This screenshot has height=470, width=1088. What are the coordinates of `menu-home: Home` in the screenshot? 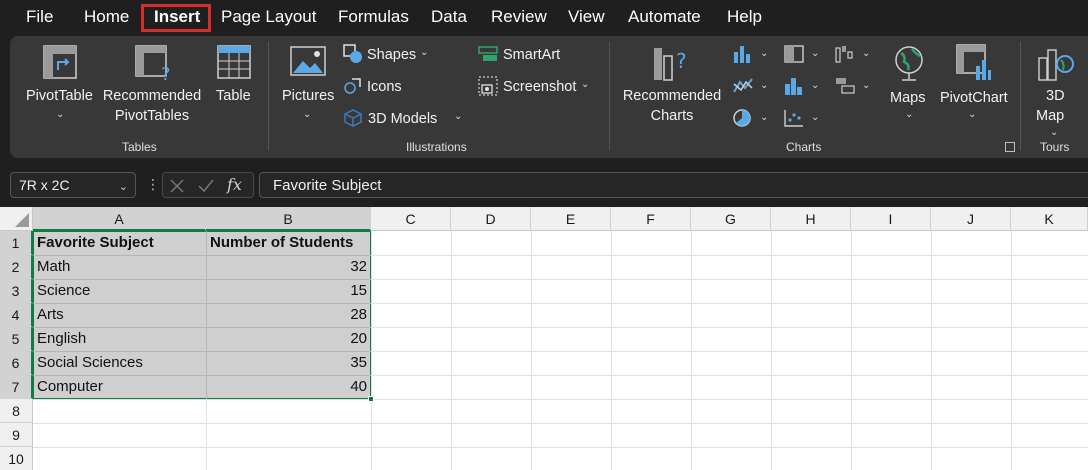 It's located at (106, 17).